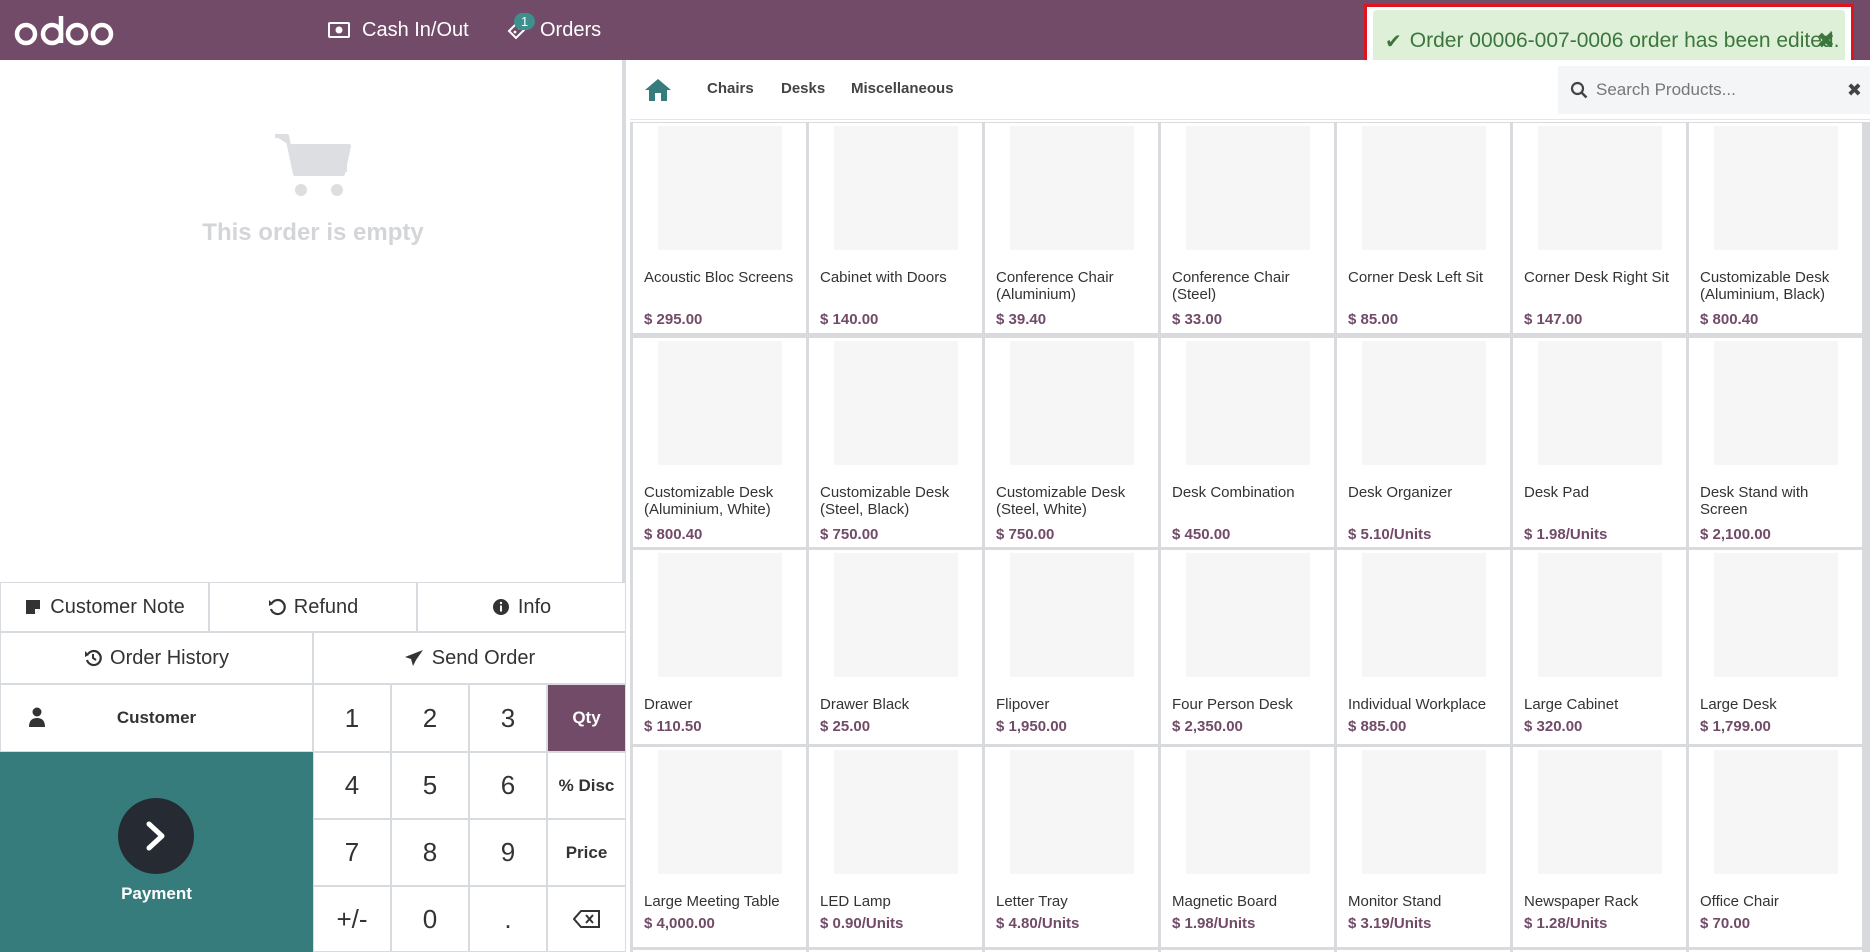 The image size is (1870, 952). Describe the element at coordinates (1247, 647) in the screenshot. I see `product-card: Four Person Desk $ 2,350.00` at that location.